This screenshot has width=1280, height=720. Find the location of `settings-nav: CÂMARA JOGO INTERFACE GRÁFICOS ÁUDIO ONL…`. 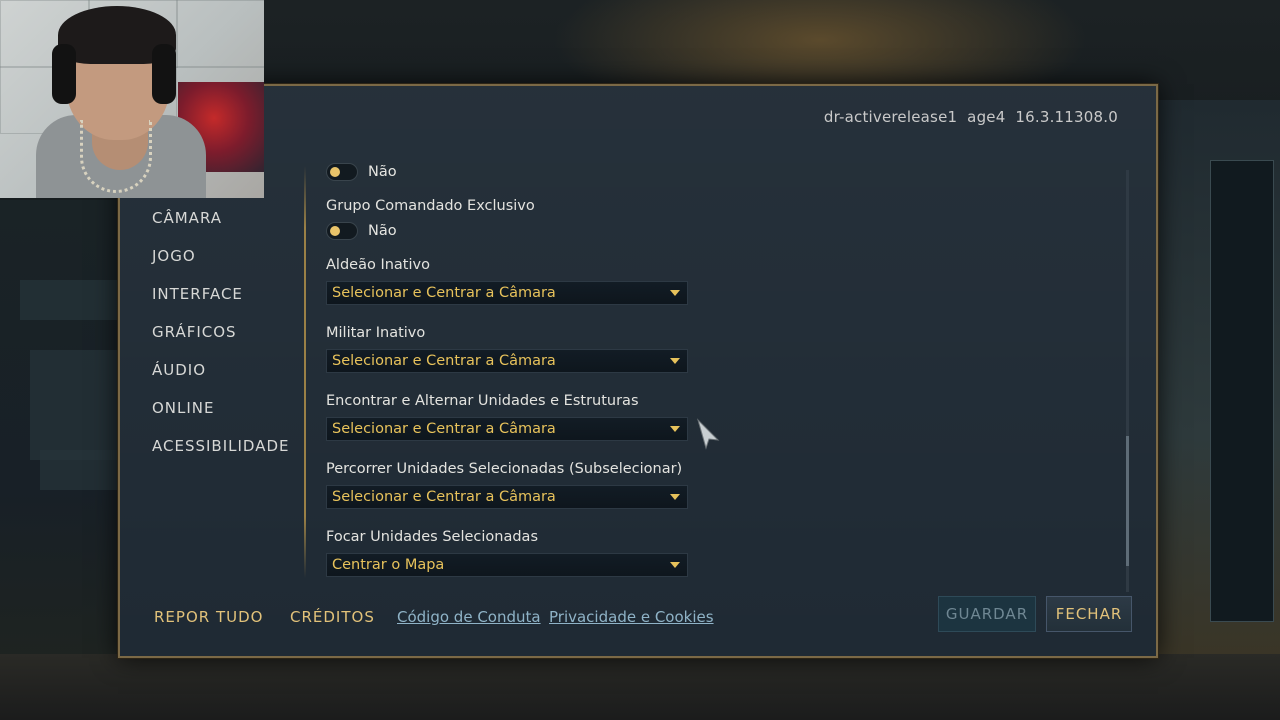

settings-nav: CÂMARA JOGO INTERFACE GRÁFICOS ÁUDIO ONL… is located at coordinates (221, 339).